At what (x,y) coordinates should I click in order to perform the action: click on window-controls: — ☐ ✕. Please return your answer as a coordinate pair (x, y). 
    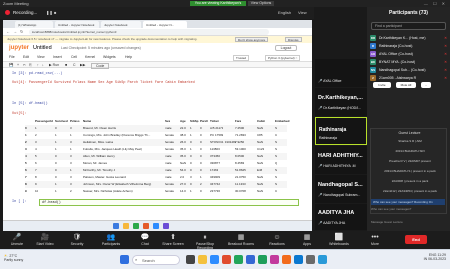
    Looking at the image, I should click on (435, 3).